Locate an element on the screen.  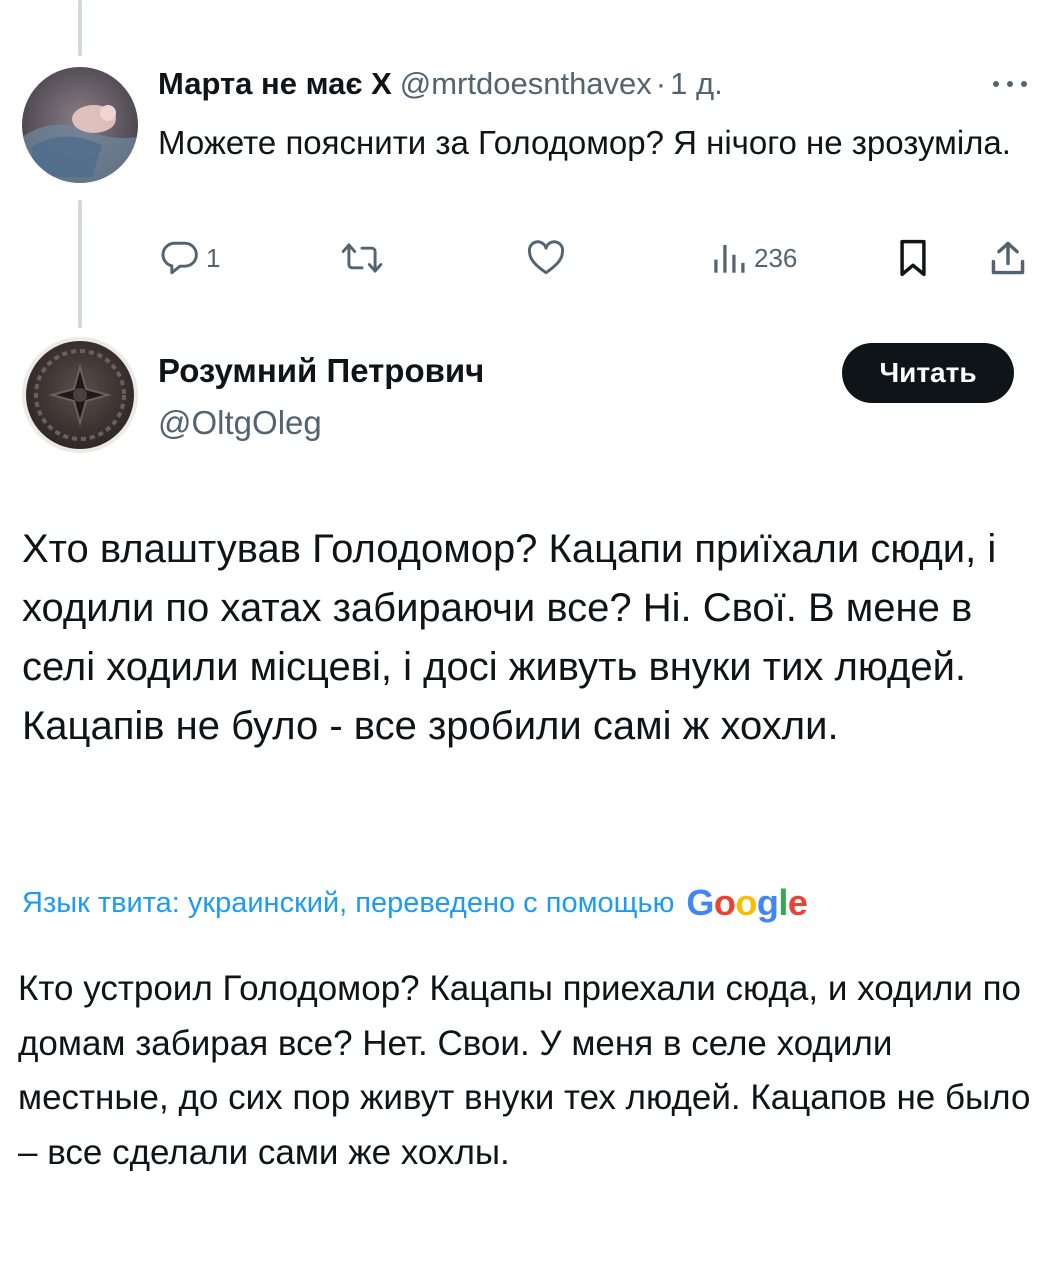
reply-avatar is located at coordinates (80, 125).